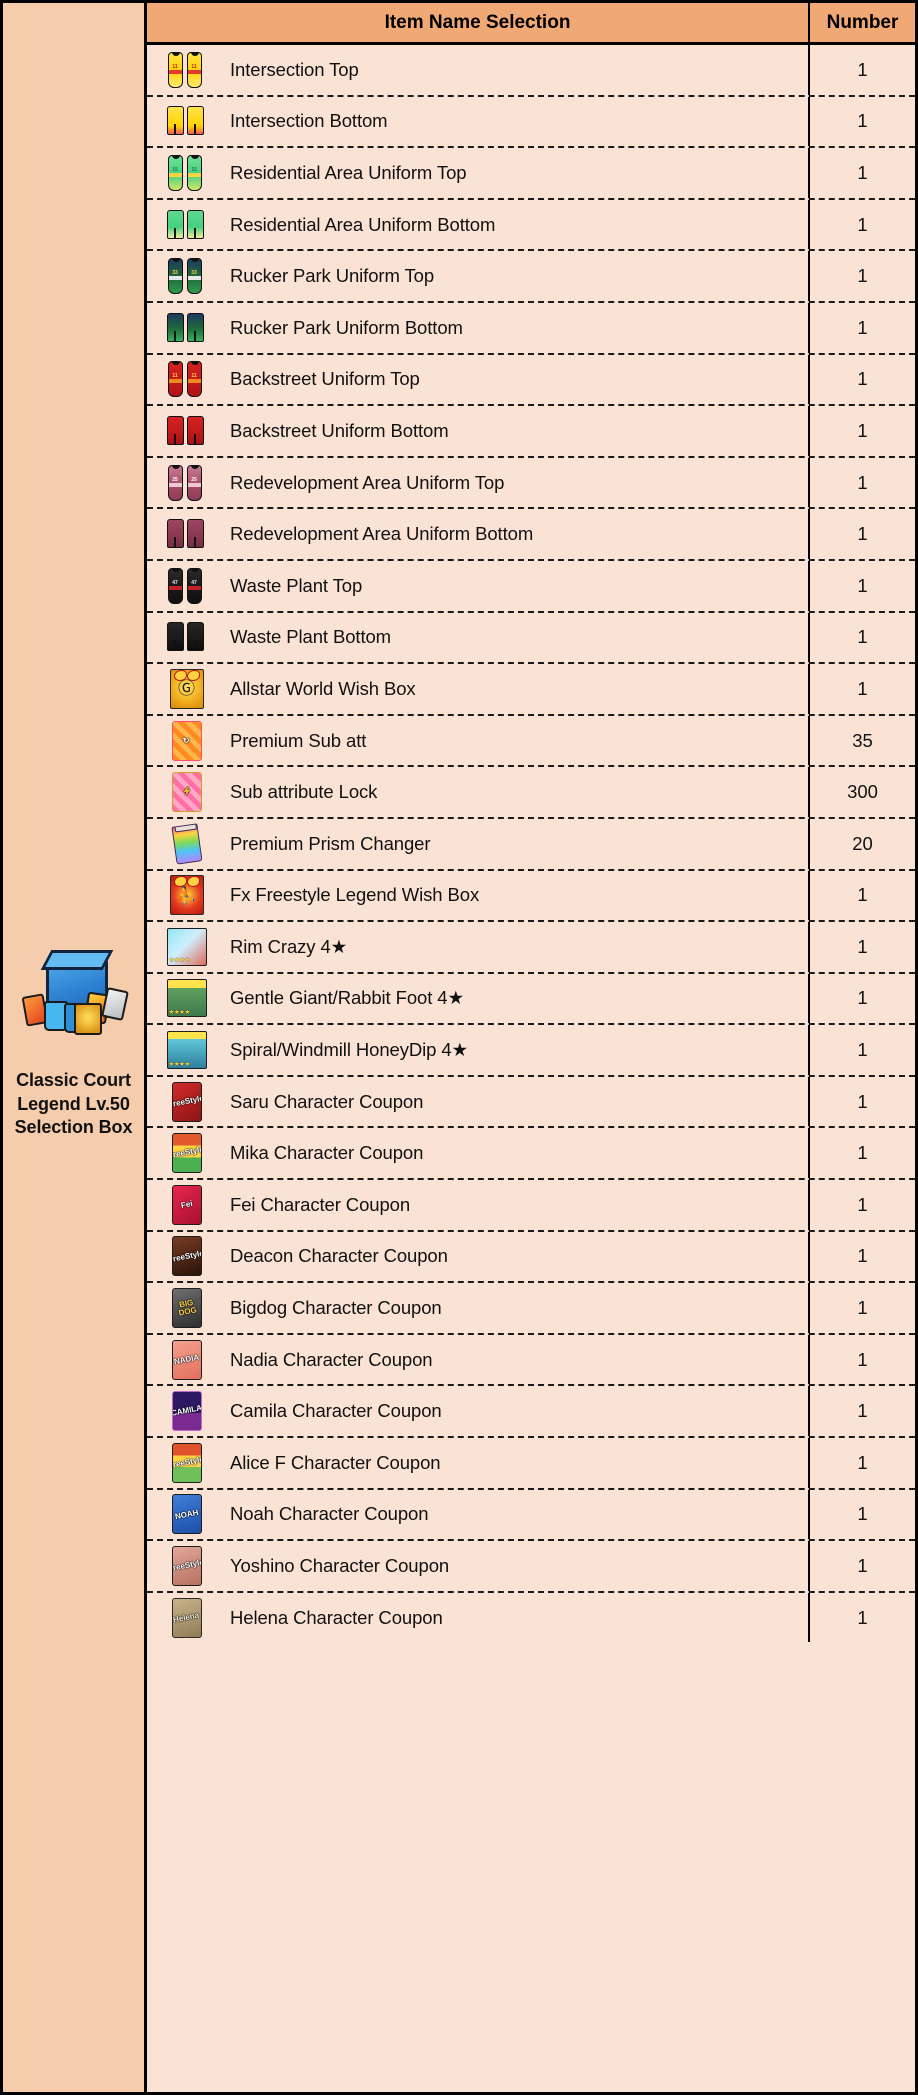  Describe the element at coordinates (531, 1515) in the screenshot. I see `table-row: NOAH Noah Character Coupon 1` at that location.